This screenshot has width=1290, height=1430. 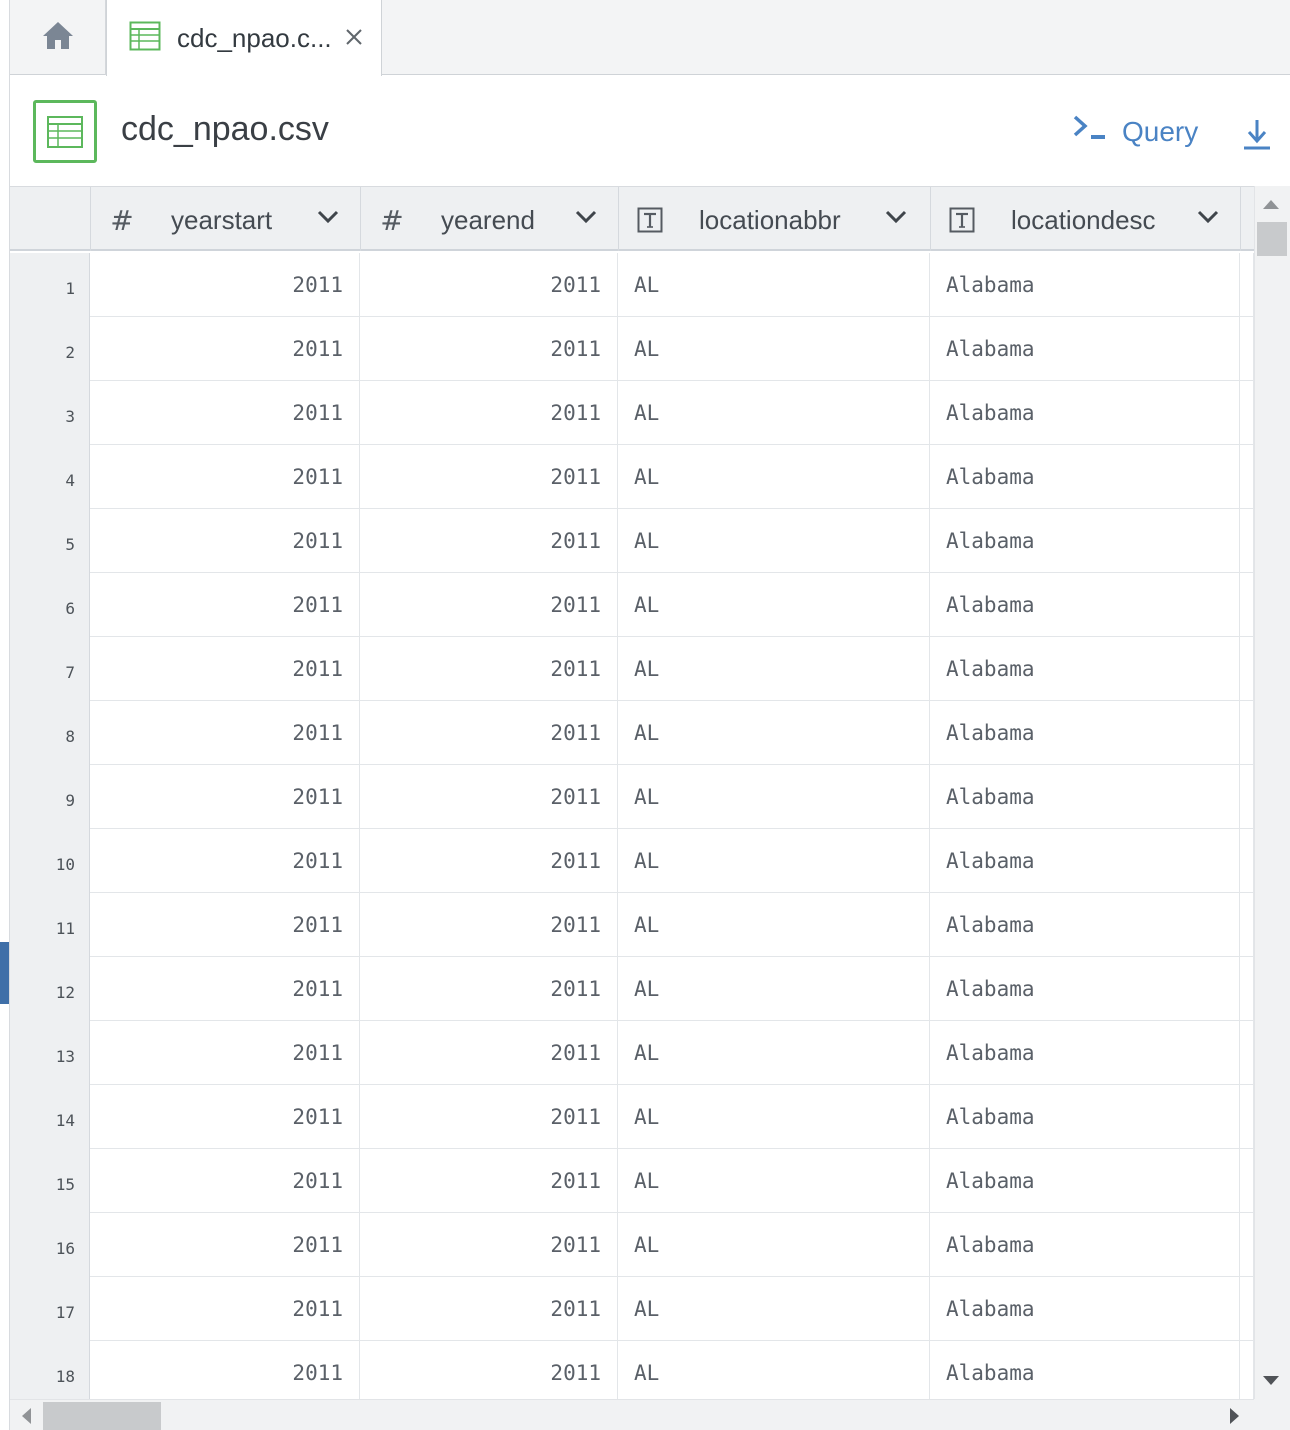 I want to click on table-row: 9 2011 2011 AL Alabama, so click(x=632, y=797).